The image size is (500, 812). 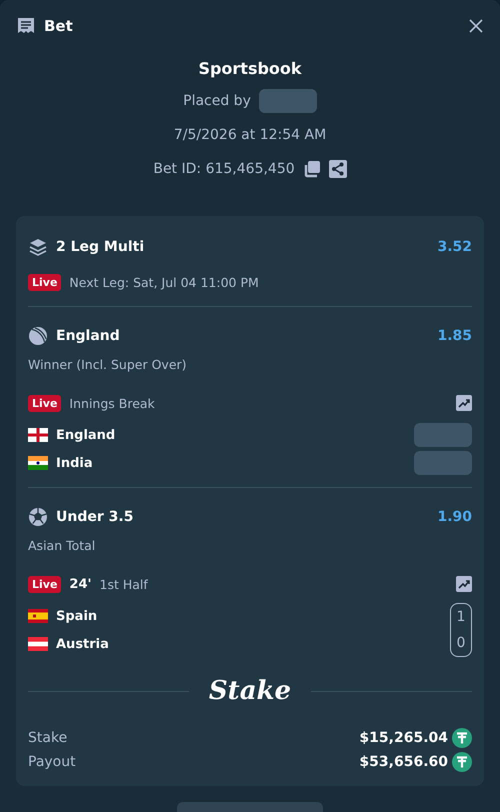 What do you see at coordinates (77, 616) in the screenshot?
I see `team-name: Spain` at bounding box center [77, 616].